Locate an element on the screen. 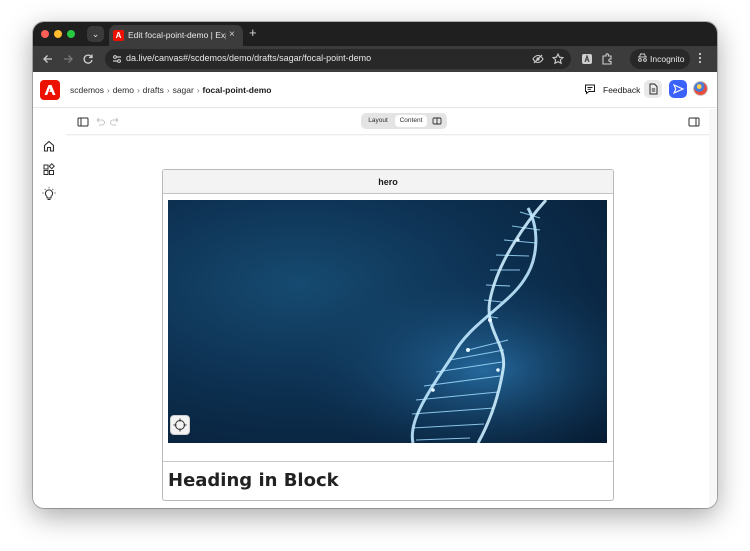  new-tab-button: + is located at coordinates (253, 33).